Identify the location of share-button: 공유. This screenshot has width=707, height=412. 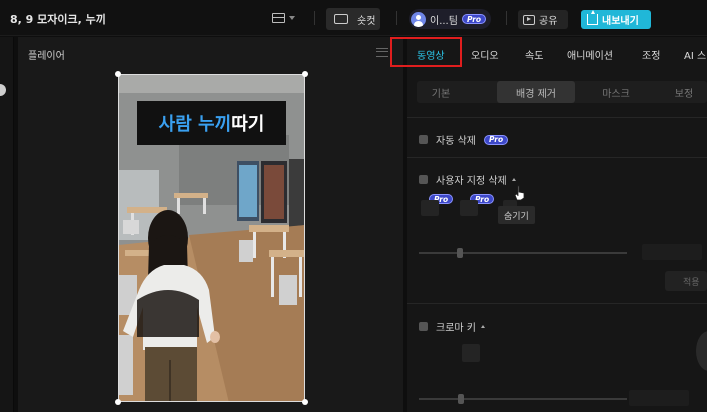
(543, 19).